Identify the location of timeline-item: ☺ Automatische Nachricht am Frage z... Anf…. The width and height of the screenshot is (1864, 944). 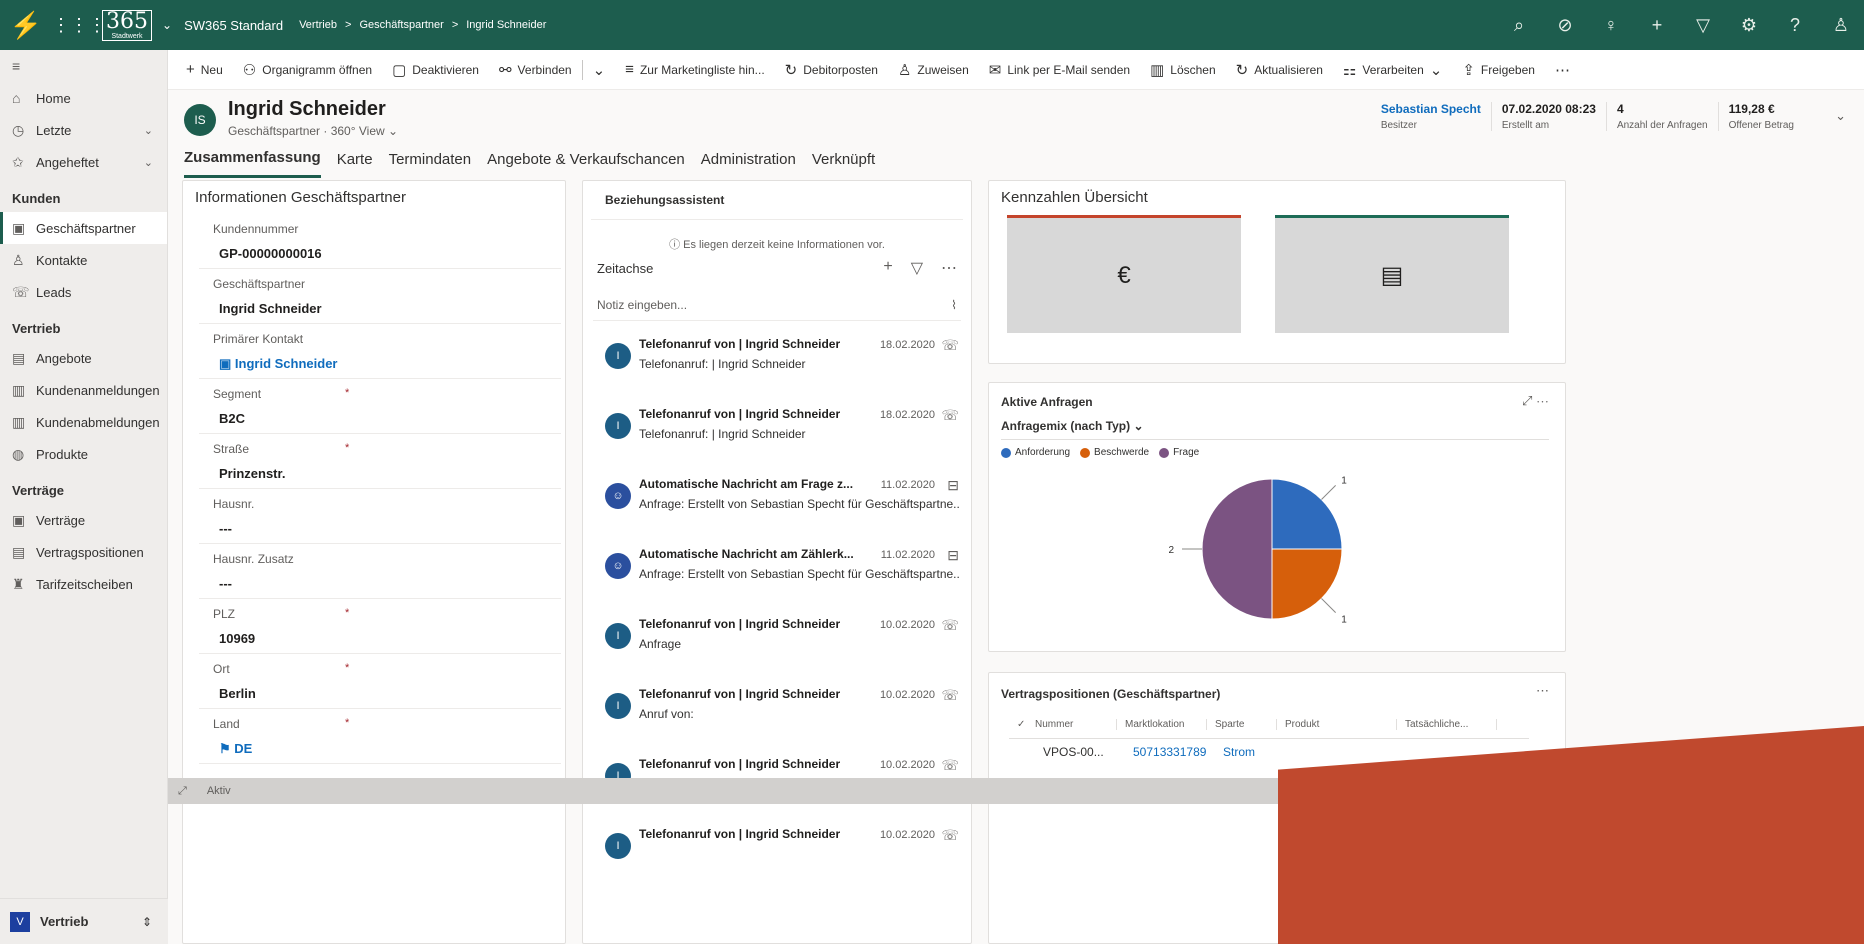
(777, 500).